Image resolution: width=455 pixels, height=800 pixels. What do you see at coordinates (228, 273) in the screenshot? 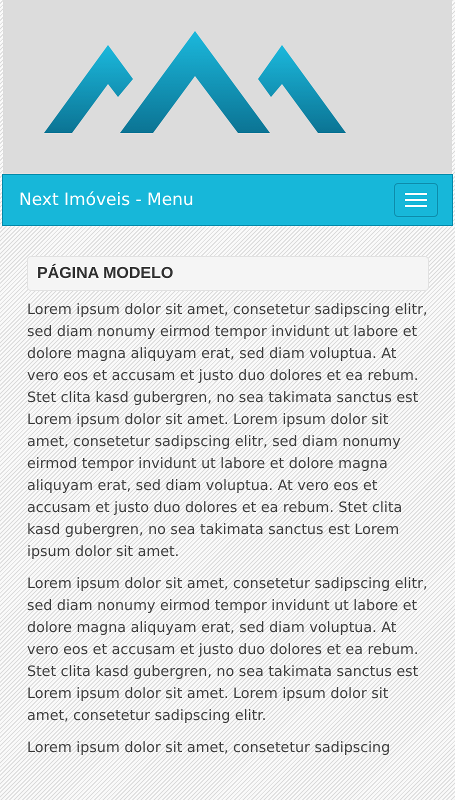
I see `page-heading: PÁGINA MODELO` at bounding box center [228, 273].